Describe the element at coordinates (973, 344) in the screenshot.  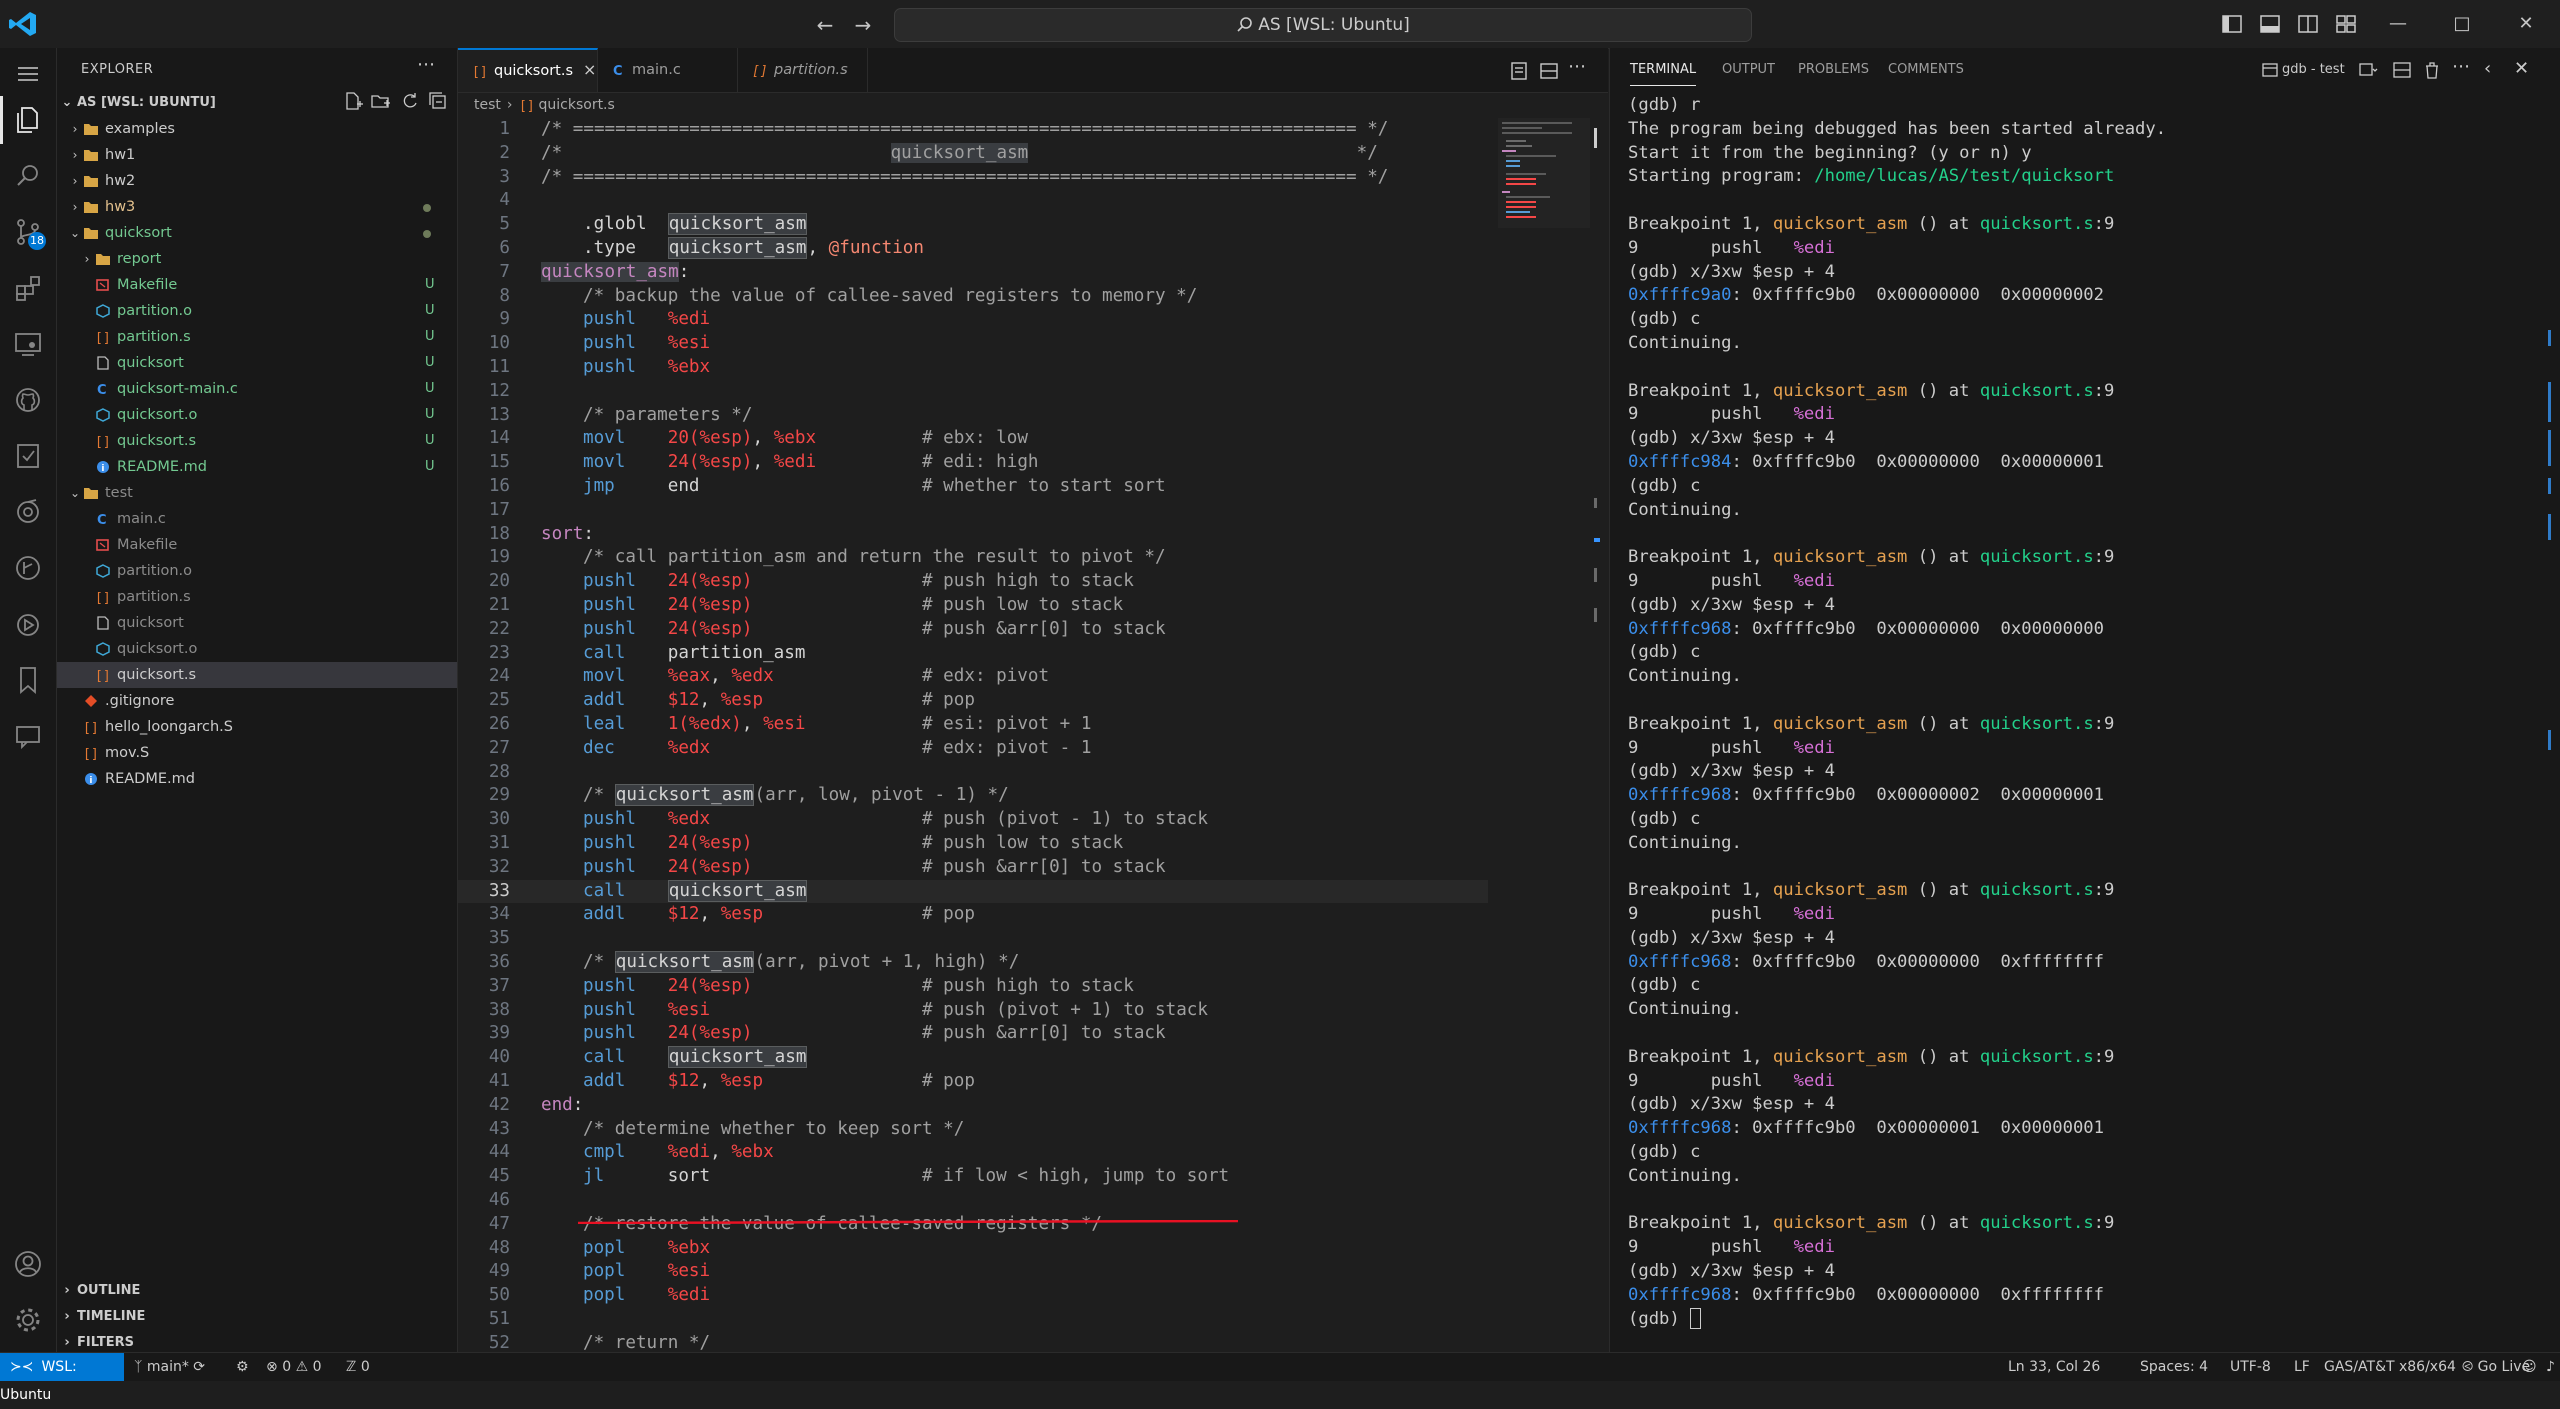
I see `code-line: 10 pushl %esi` at that location.